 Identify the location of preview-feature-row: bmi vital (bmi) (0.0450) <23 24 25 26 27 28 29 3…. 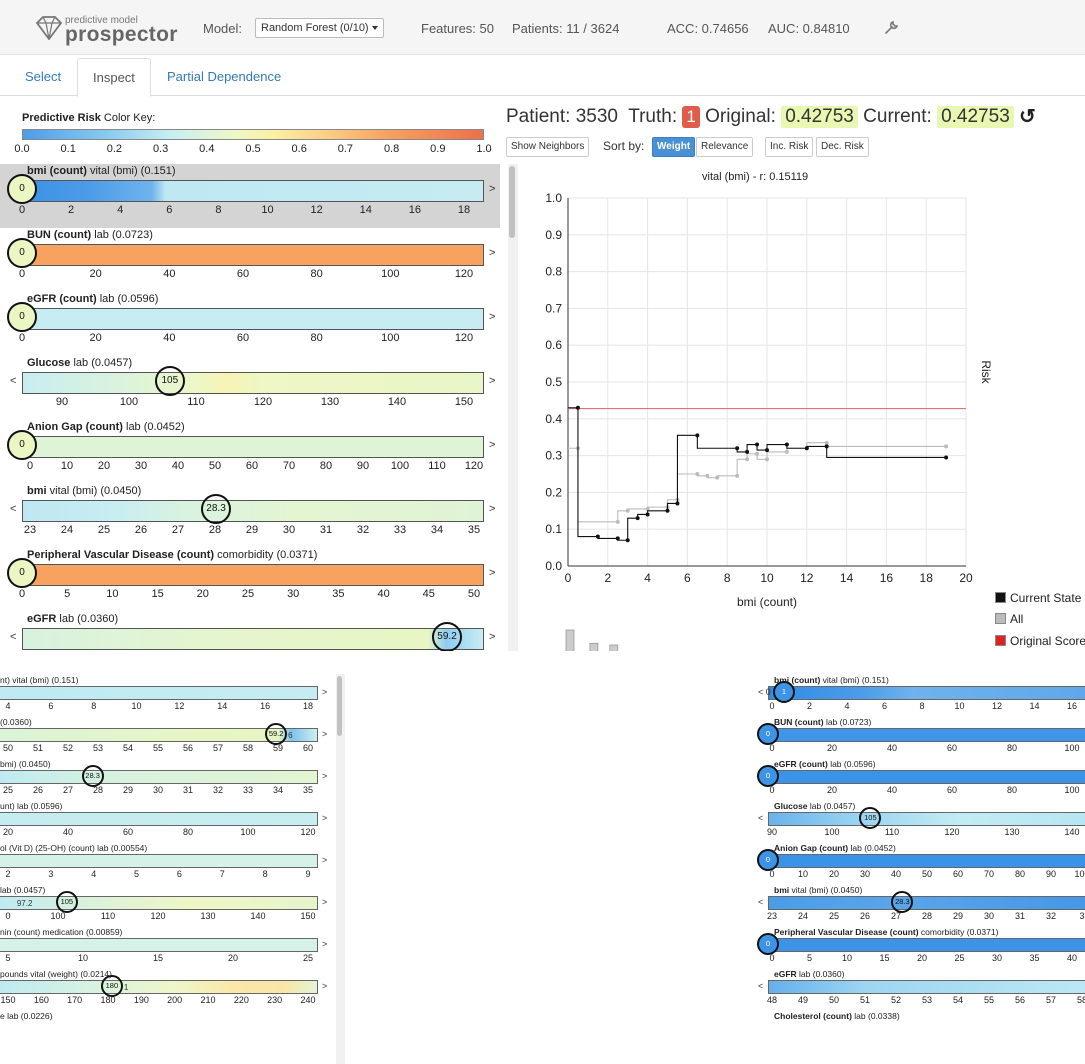
(920, 906).